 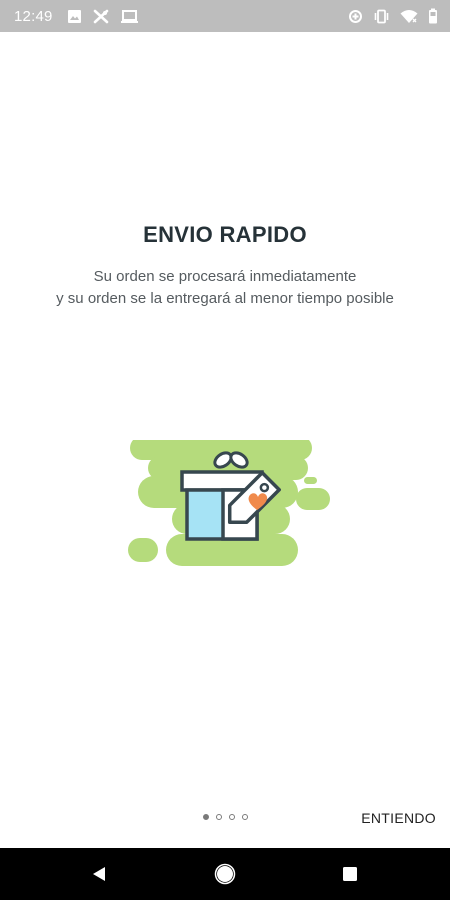 I want to click on recents-button, so click(x=350, y=874).